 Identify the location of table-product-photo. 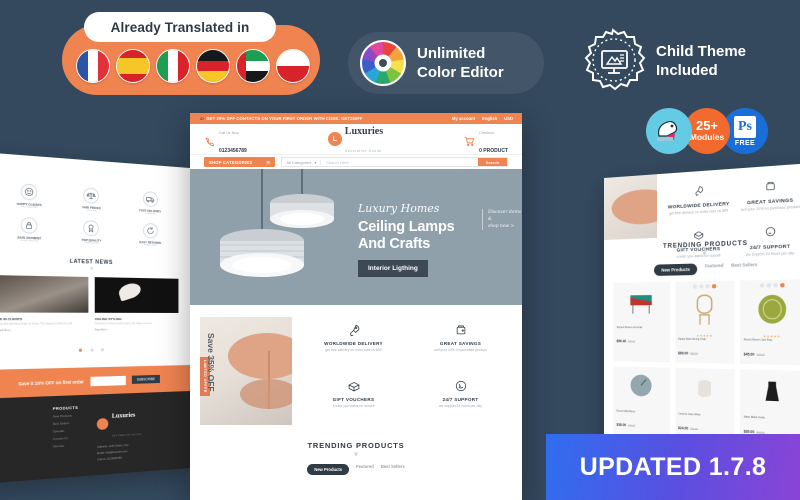
(631, 207).